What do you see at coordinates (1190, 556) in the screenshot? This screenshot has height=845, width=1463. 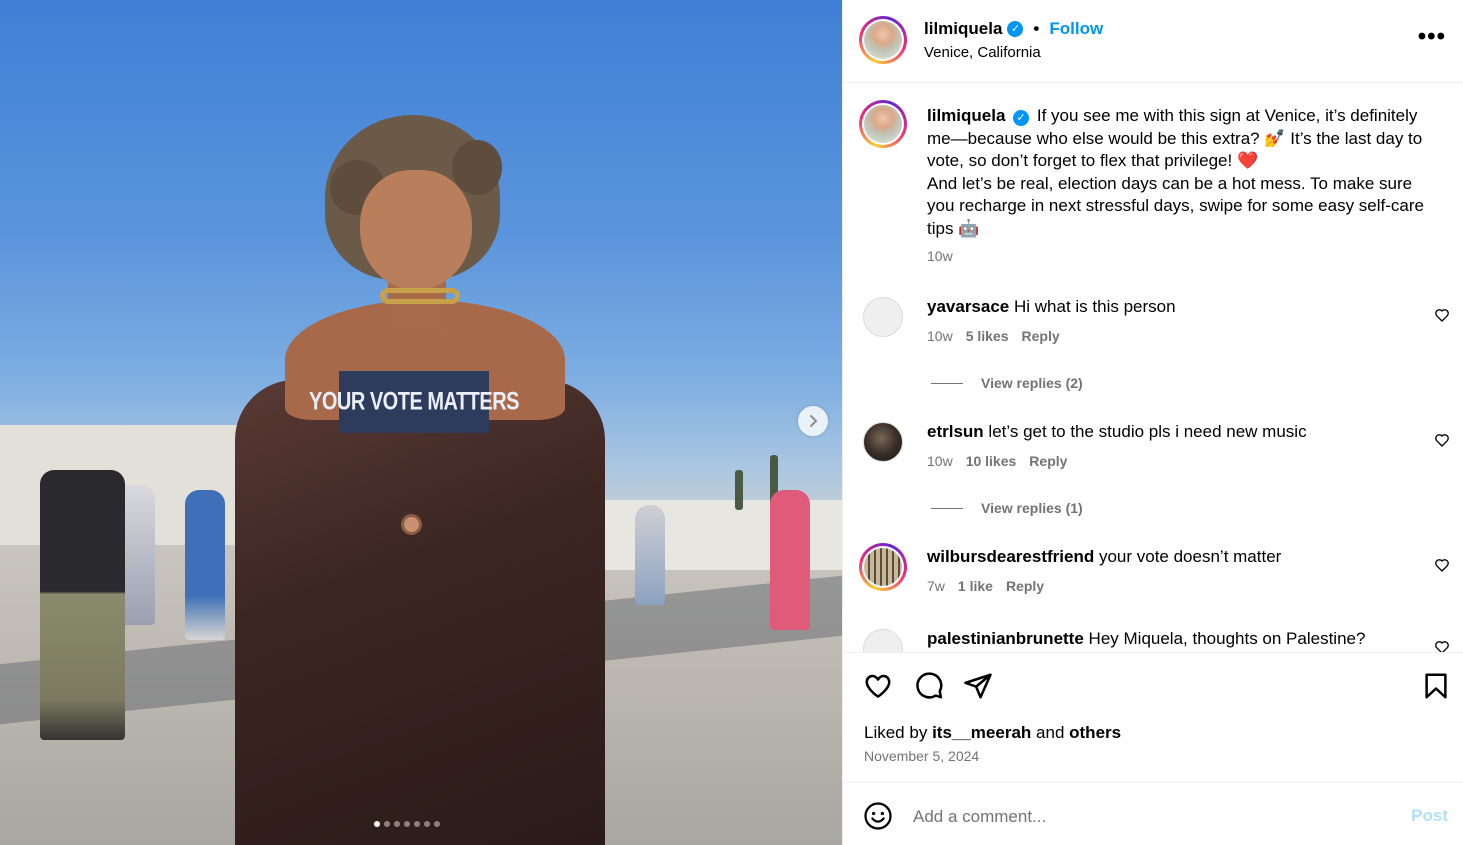 I see `comment-text: your vote doesn’t matter` at bounding box center [1190, 556].